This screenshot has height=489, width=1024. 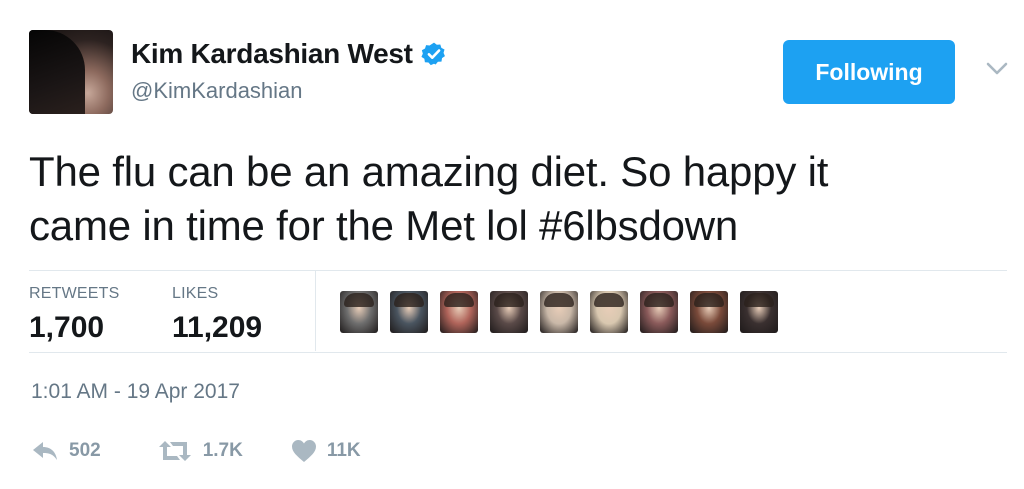 I want to click on liker-avatars, so click(x=559, y=312).